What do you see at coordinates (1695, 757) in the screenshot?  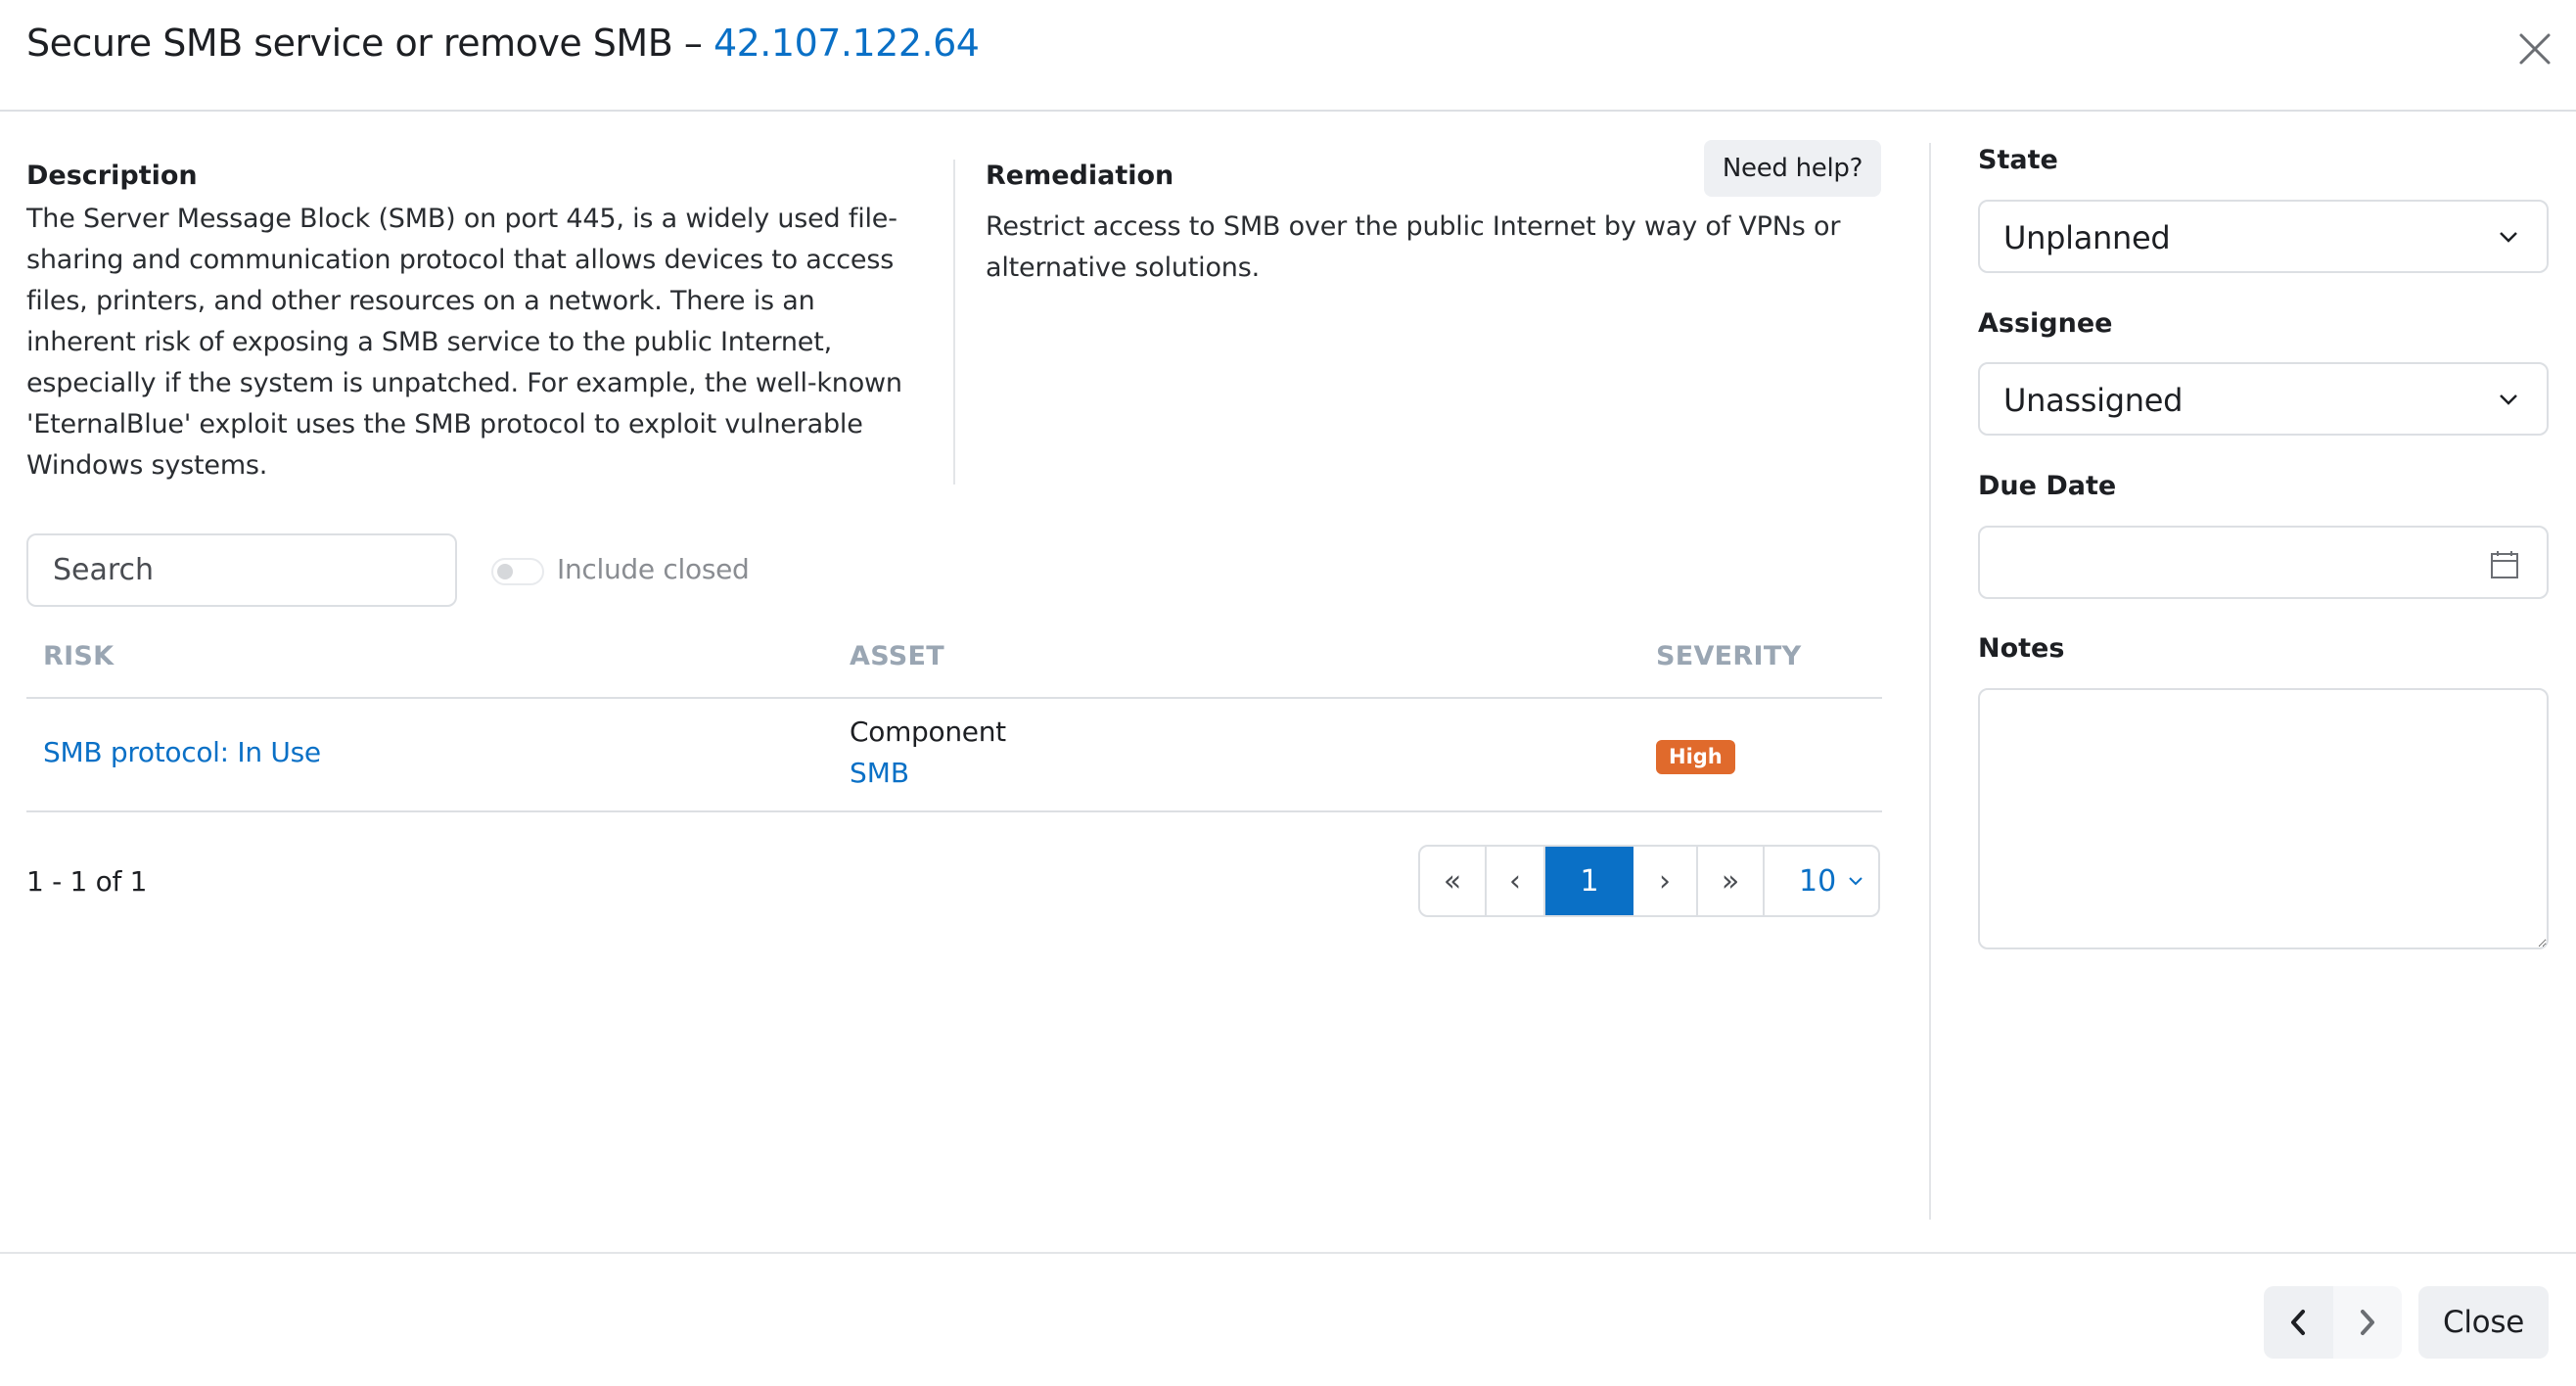 I see `severity-badge: High` at bounding box center [1695, 757].